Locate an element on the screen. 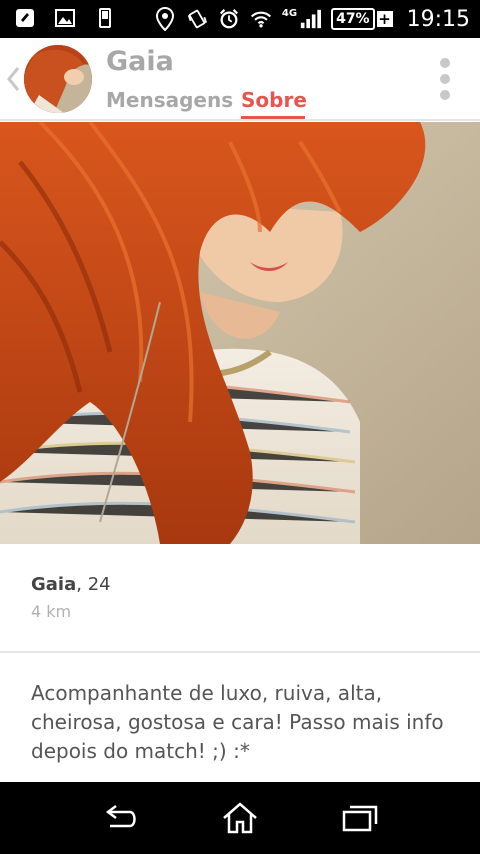  contact-name: Gaia is located at coordinates (140, 61).